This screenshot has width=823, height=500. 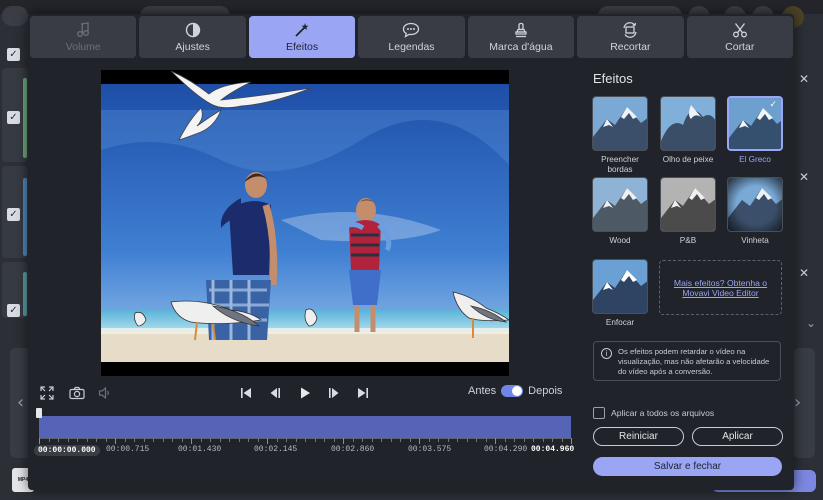 I want to click on effect-el-greco: ✓ El Greco, so click(x=755, y=130).